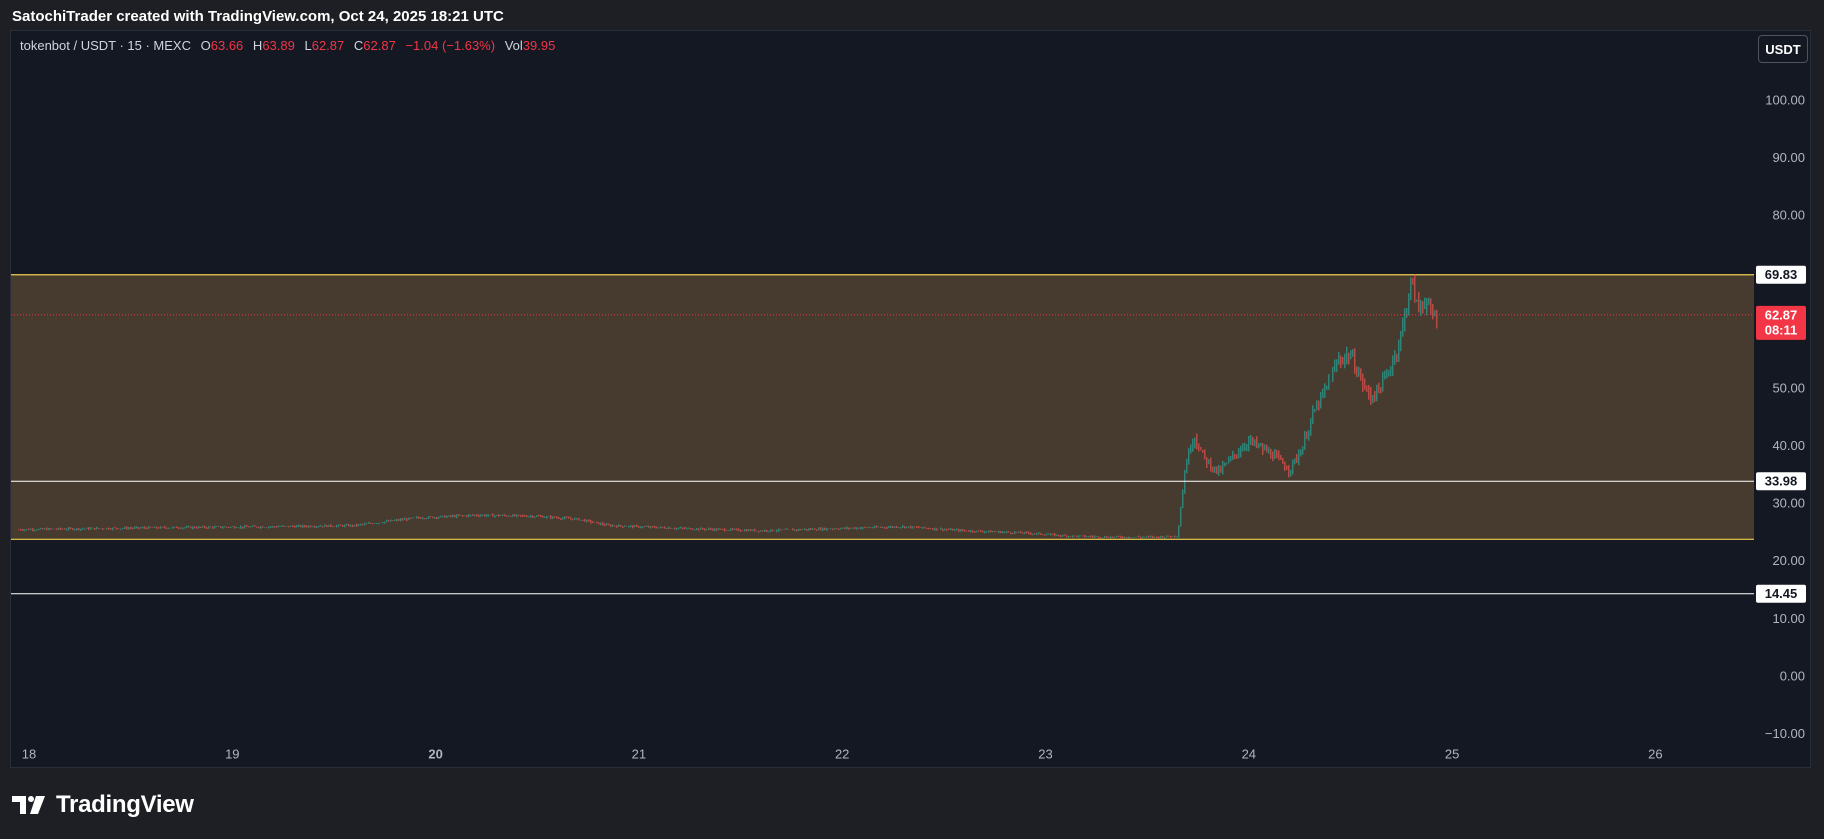 This screenshot has height=839, width=1824. Describe the element at coordinates (1249, 753) in the screenshot. I see `time-tick-label: 24` at that location.